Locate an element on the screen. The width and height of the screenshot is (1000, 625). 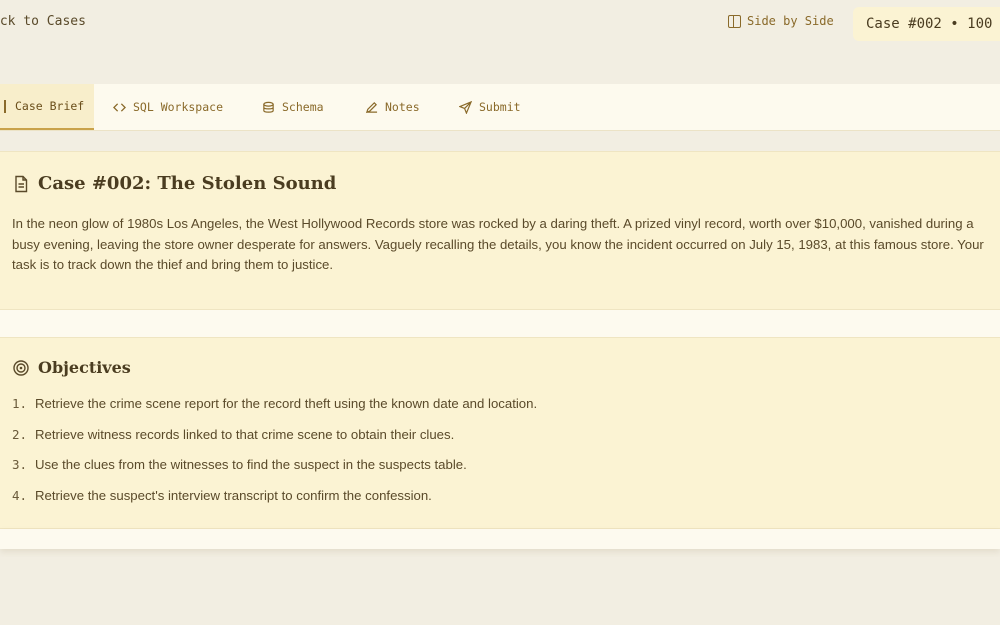
objectives-heading: Objectives is located at coordinates (71, 367).